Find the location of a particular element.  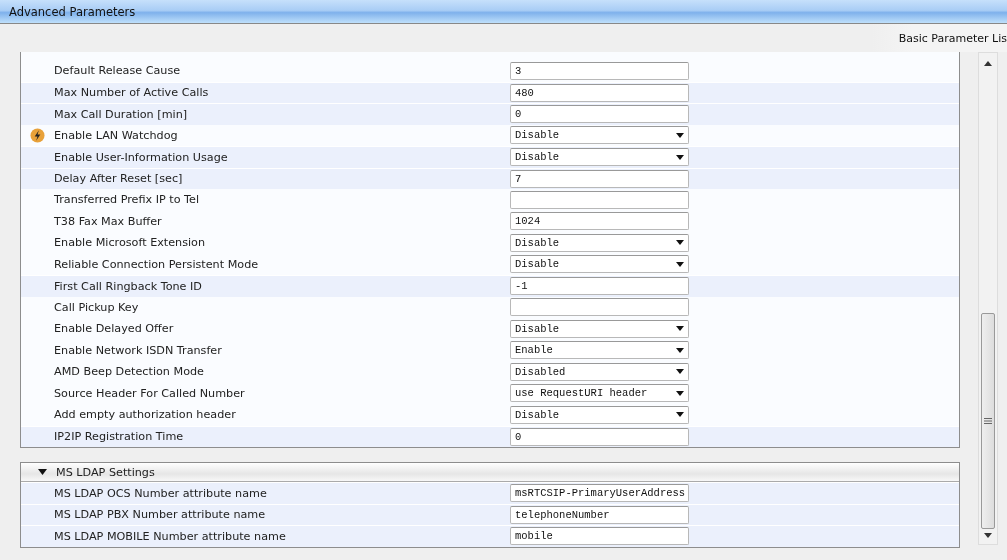

parameter-label: IP2IP Registration Time is located at coordinates (119, 437).